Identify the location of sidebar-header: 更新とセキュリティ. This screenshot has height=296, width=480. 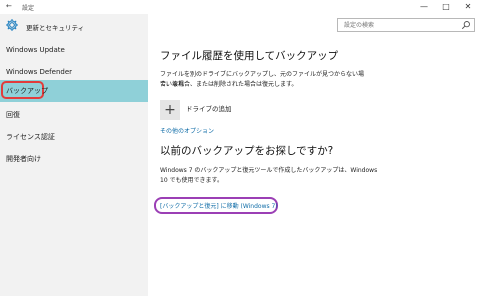
(74, 26).